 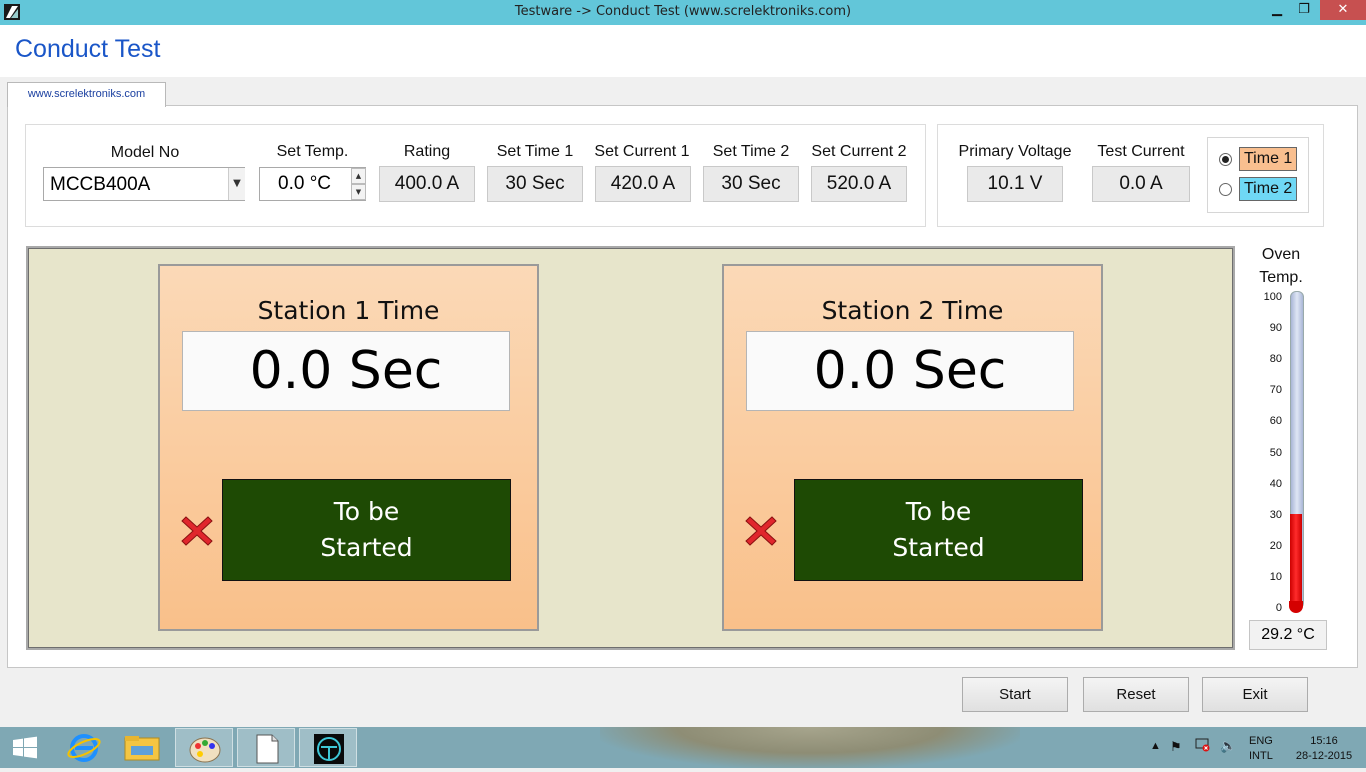 What do you see at coordinates (348, 447) in the screenshot?
I see `station-1-panel: Station 1 Time 0.0 Sec To be Started` at bounding box center [348, 447].